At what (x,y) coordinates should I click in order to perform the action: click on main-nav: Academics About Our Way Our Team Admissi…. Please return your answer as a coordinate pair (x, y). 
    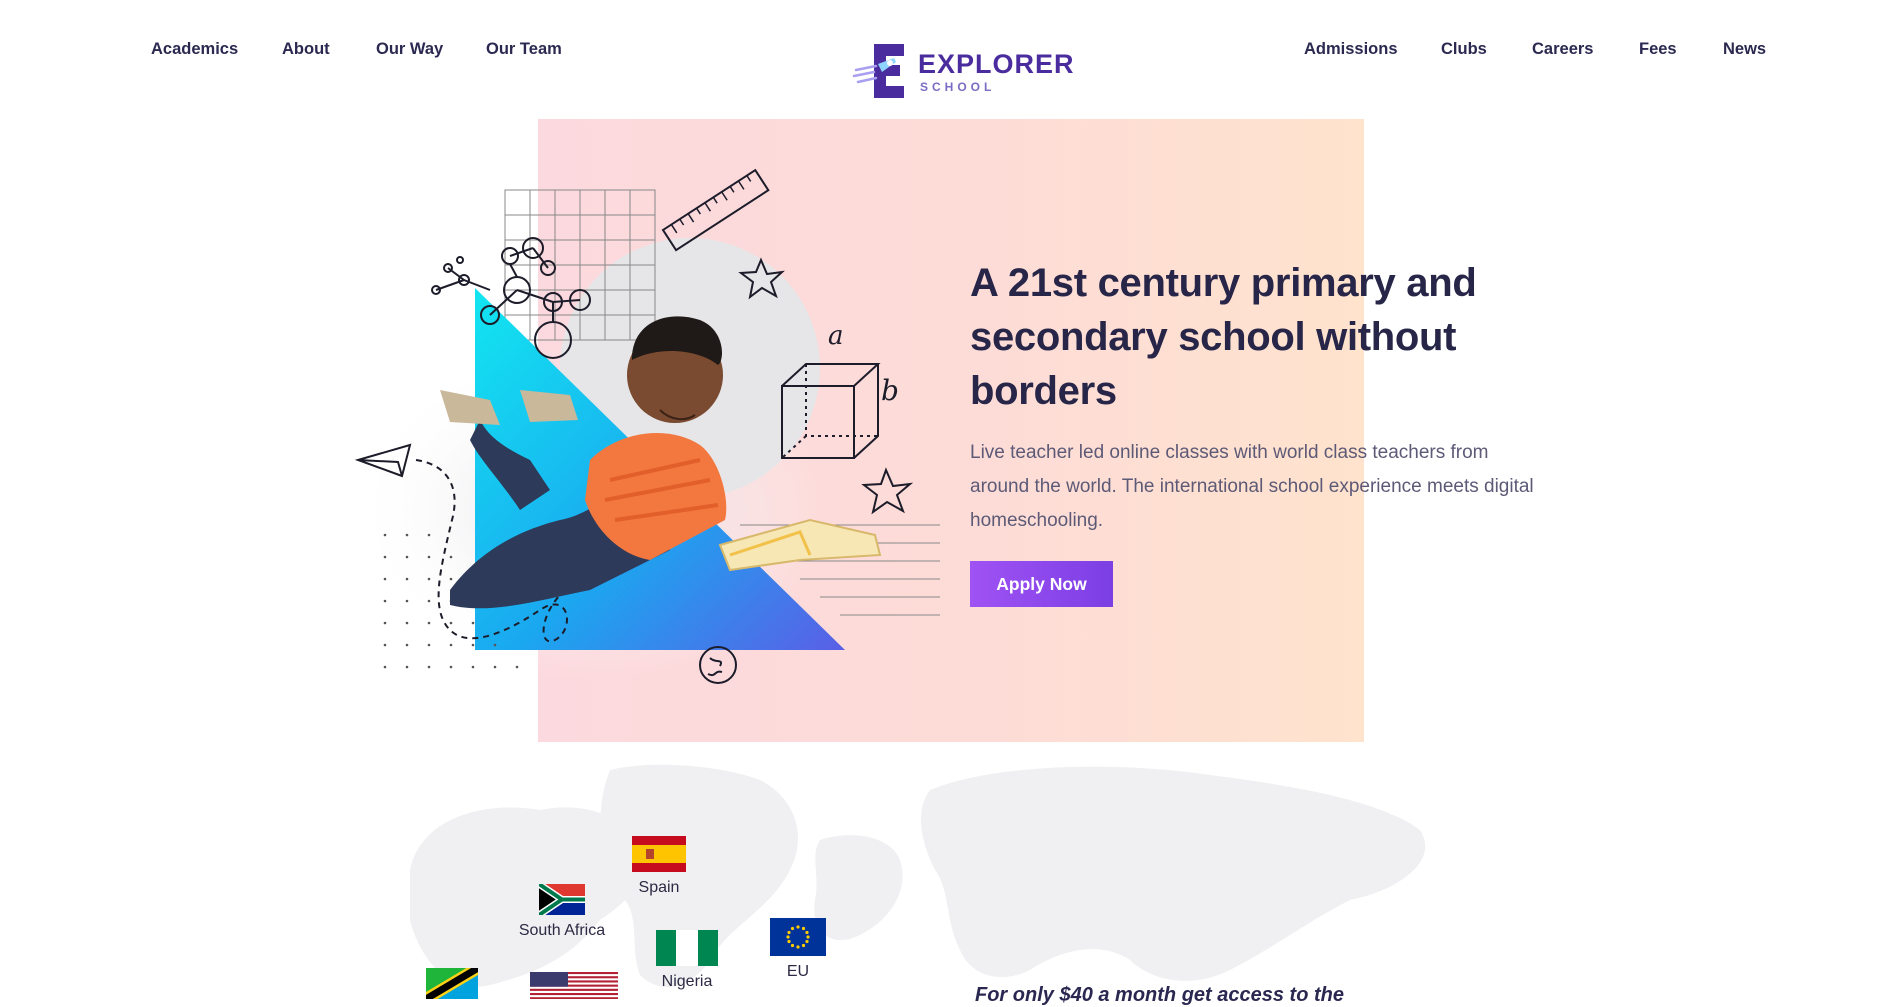
    Looking at the image, I should click on (950, 49).